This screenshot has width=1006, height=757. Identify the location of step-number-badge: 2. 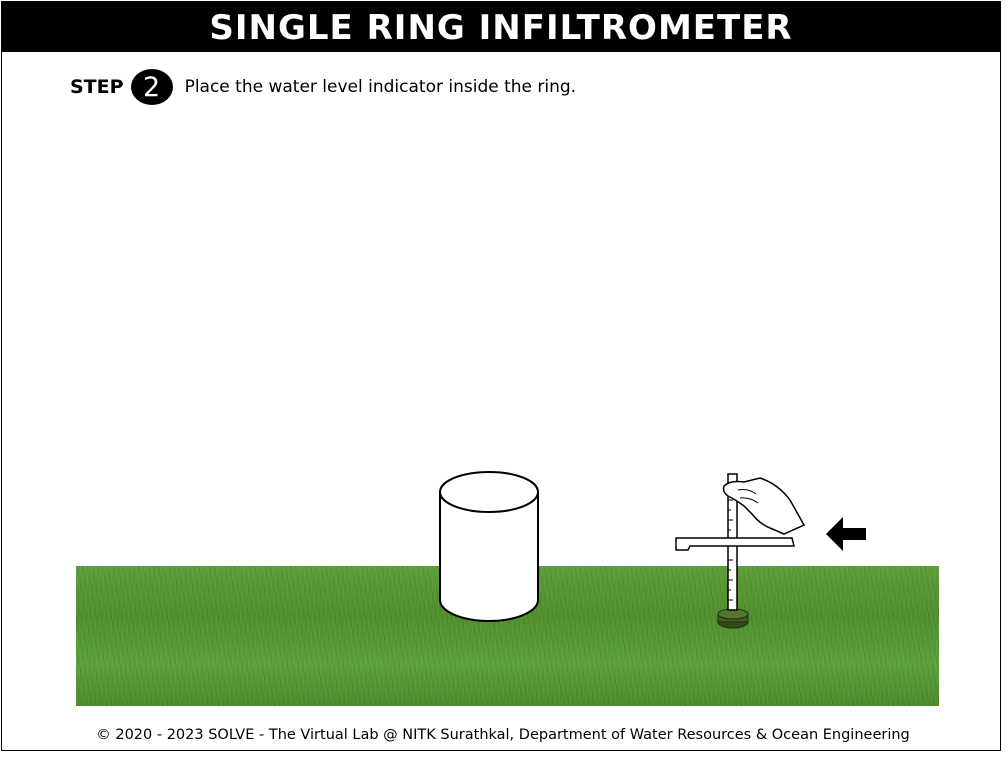
(151, 87).